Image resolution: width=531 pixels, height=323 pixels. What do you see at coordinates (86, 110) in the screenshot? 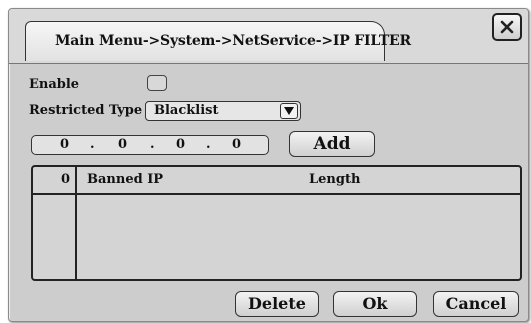
I see `restricted-type-label: Restricted Type` at bounding box center [86, 110].